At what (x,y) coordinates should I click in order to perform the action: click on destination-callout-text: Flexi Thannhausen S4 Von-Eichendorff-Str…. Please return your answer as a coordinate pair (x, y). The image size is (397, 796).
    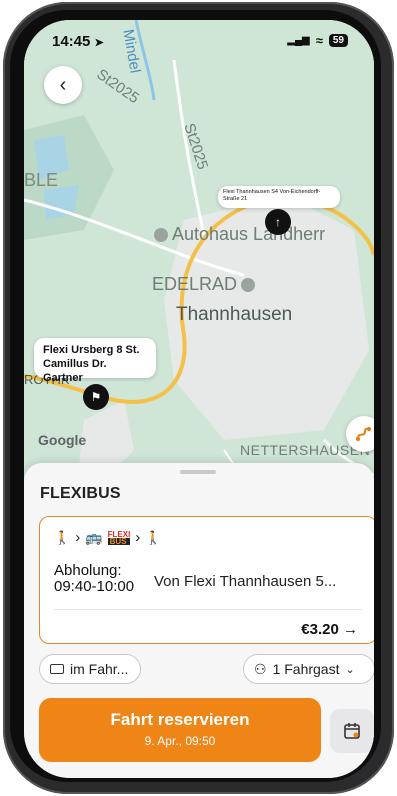
    Looking at the image, I should click on (272, 195).